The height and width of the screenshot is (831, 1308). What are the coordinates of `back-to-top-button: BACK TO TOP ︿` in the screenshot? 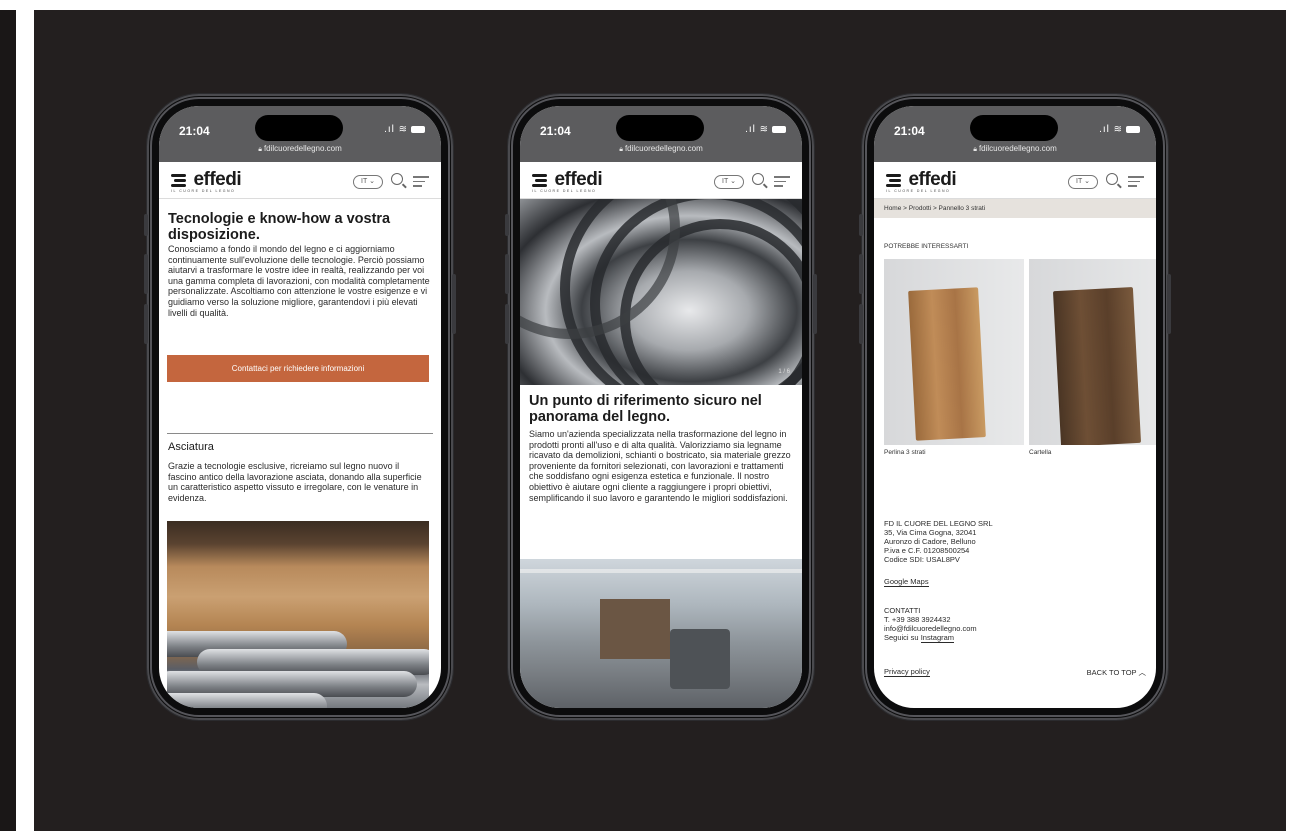 It's located at (1116, 672).